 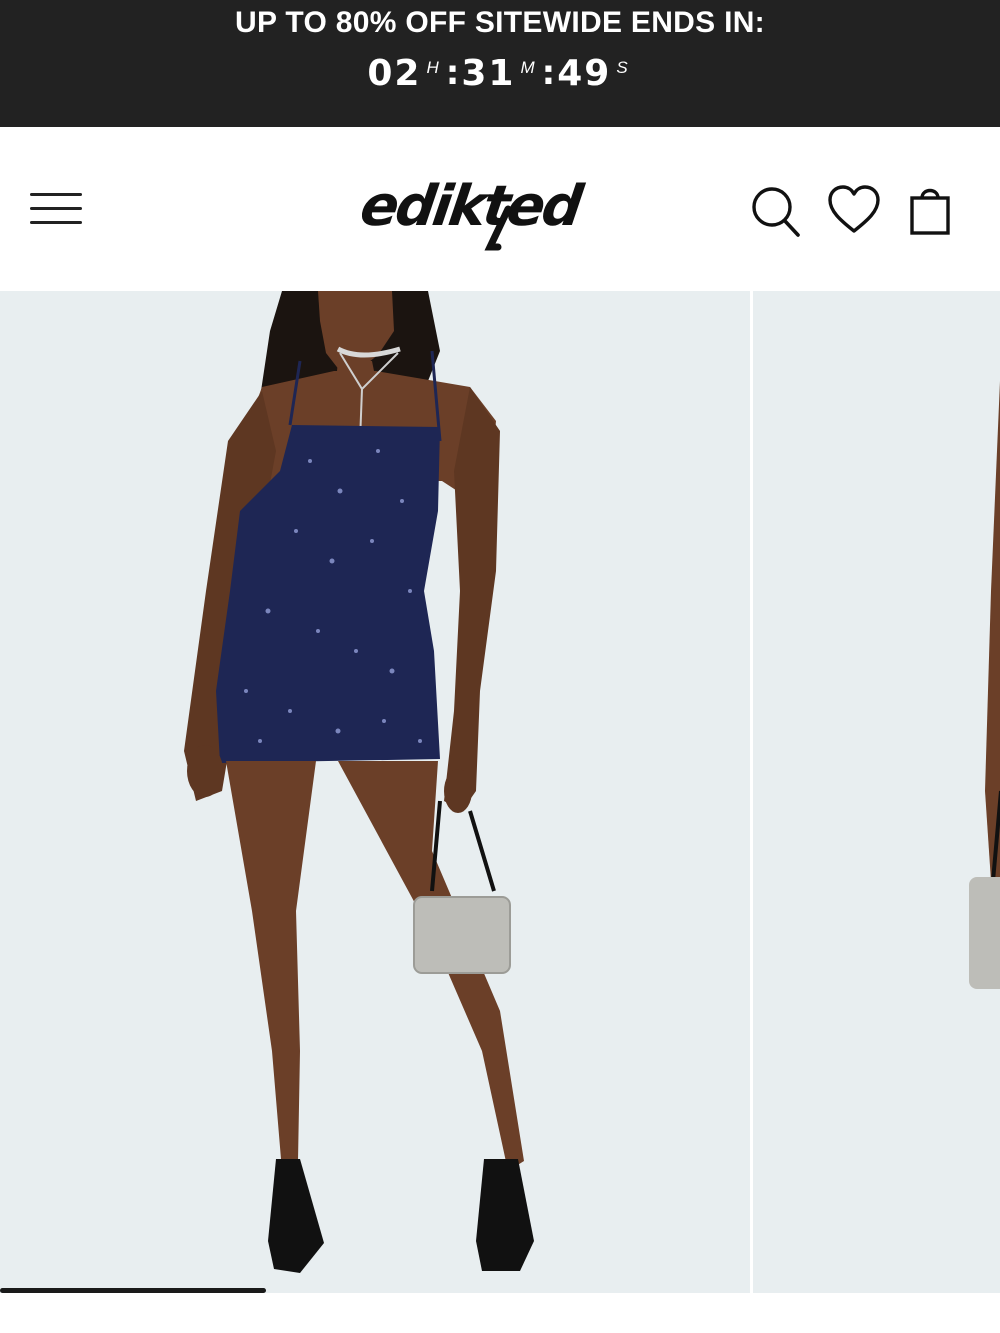 What do you see at coordinates (475, 206) in the screenshot?
I see `svg-text: edikted` at bounding box center [475, 206].